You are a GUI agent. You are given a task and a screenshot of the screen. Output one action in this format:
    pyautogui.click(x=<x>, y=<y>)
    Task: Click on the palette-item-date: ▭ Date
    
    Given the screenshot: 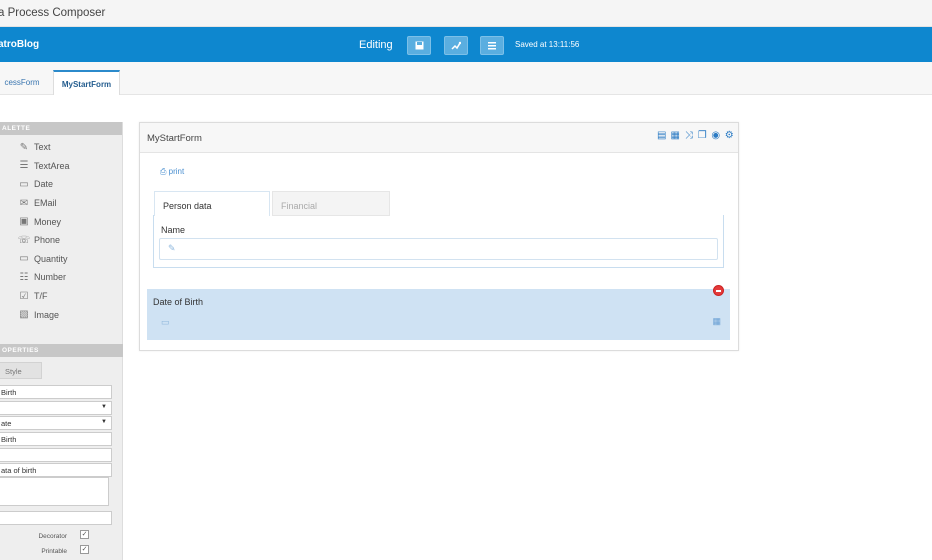 What is the action you would take?
    pyautogui.click(x=61, y=184)
    